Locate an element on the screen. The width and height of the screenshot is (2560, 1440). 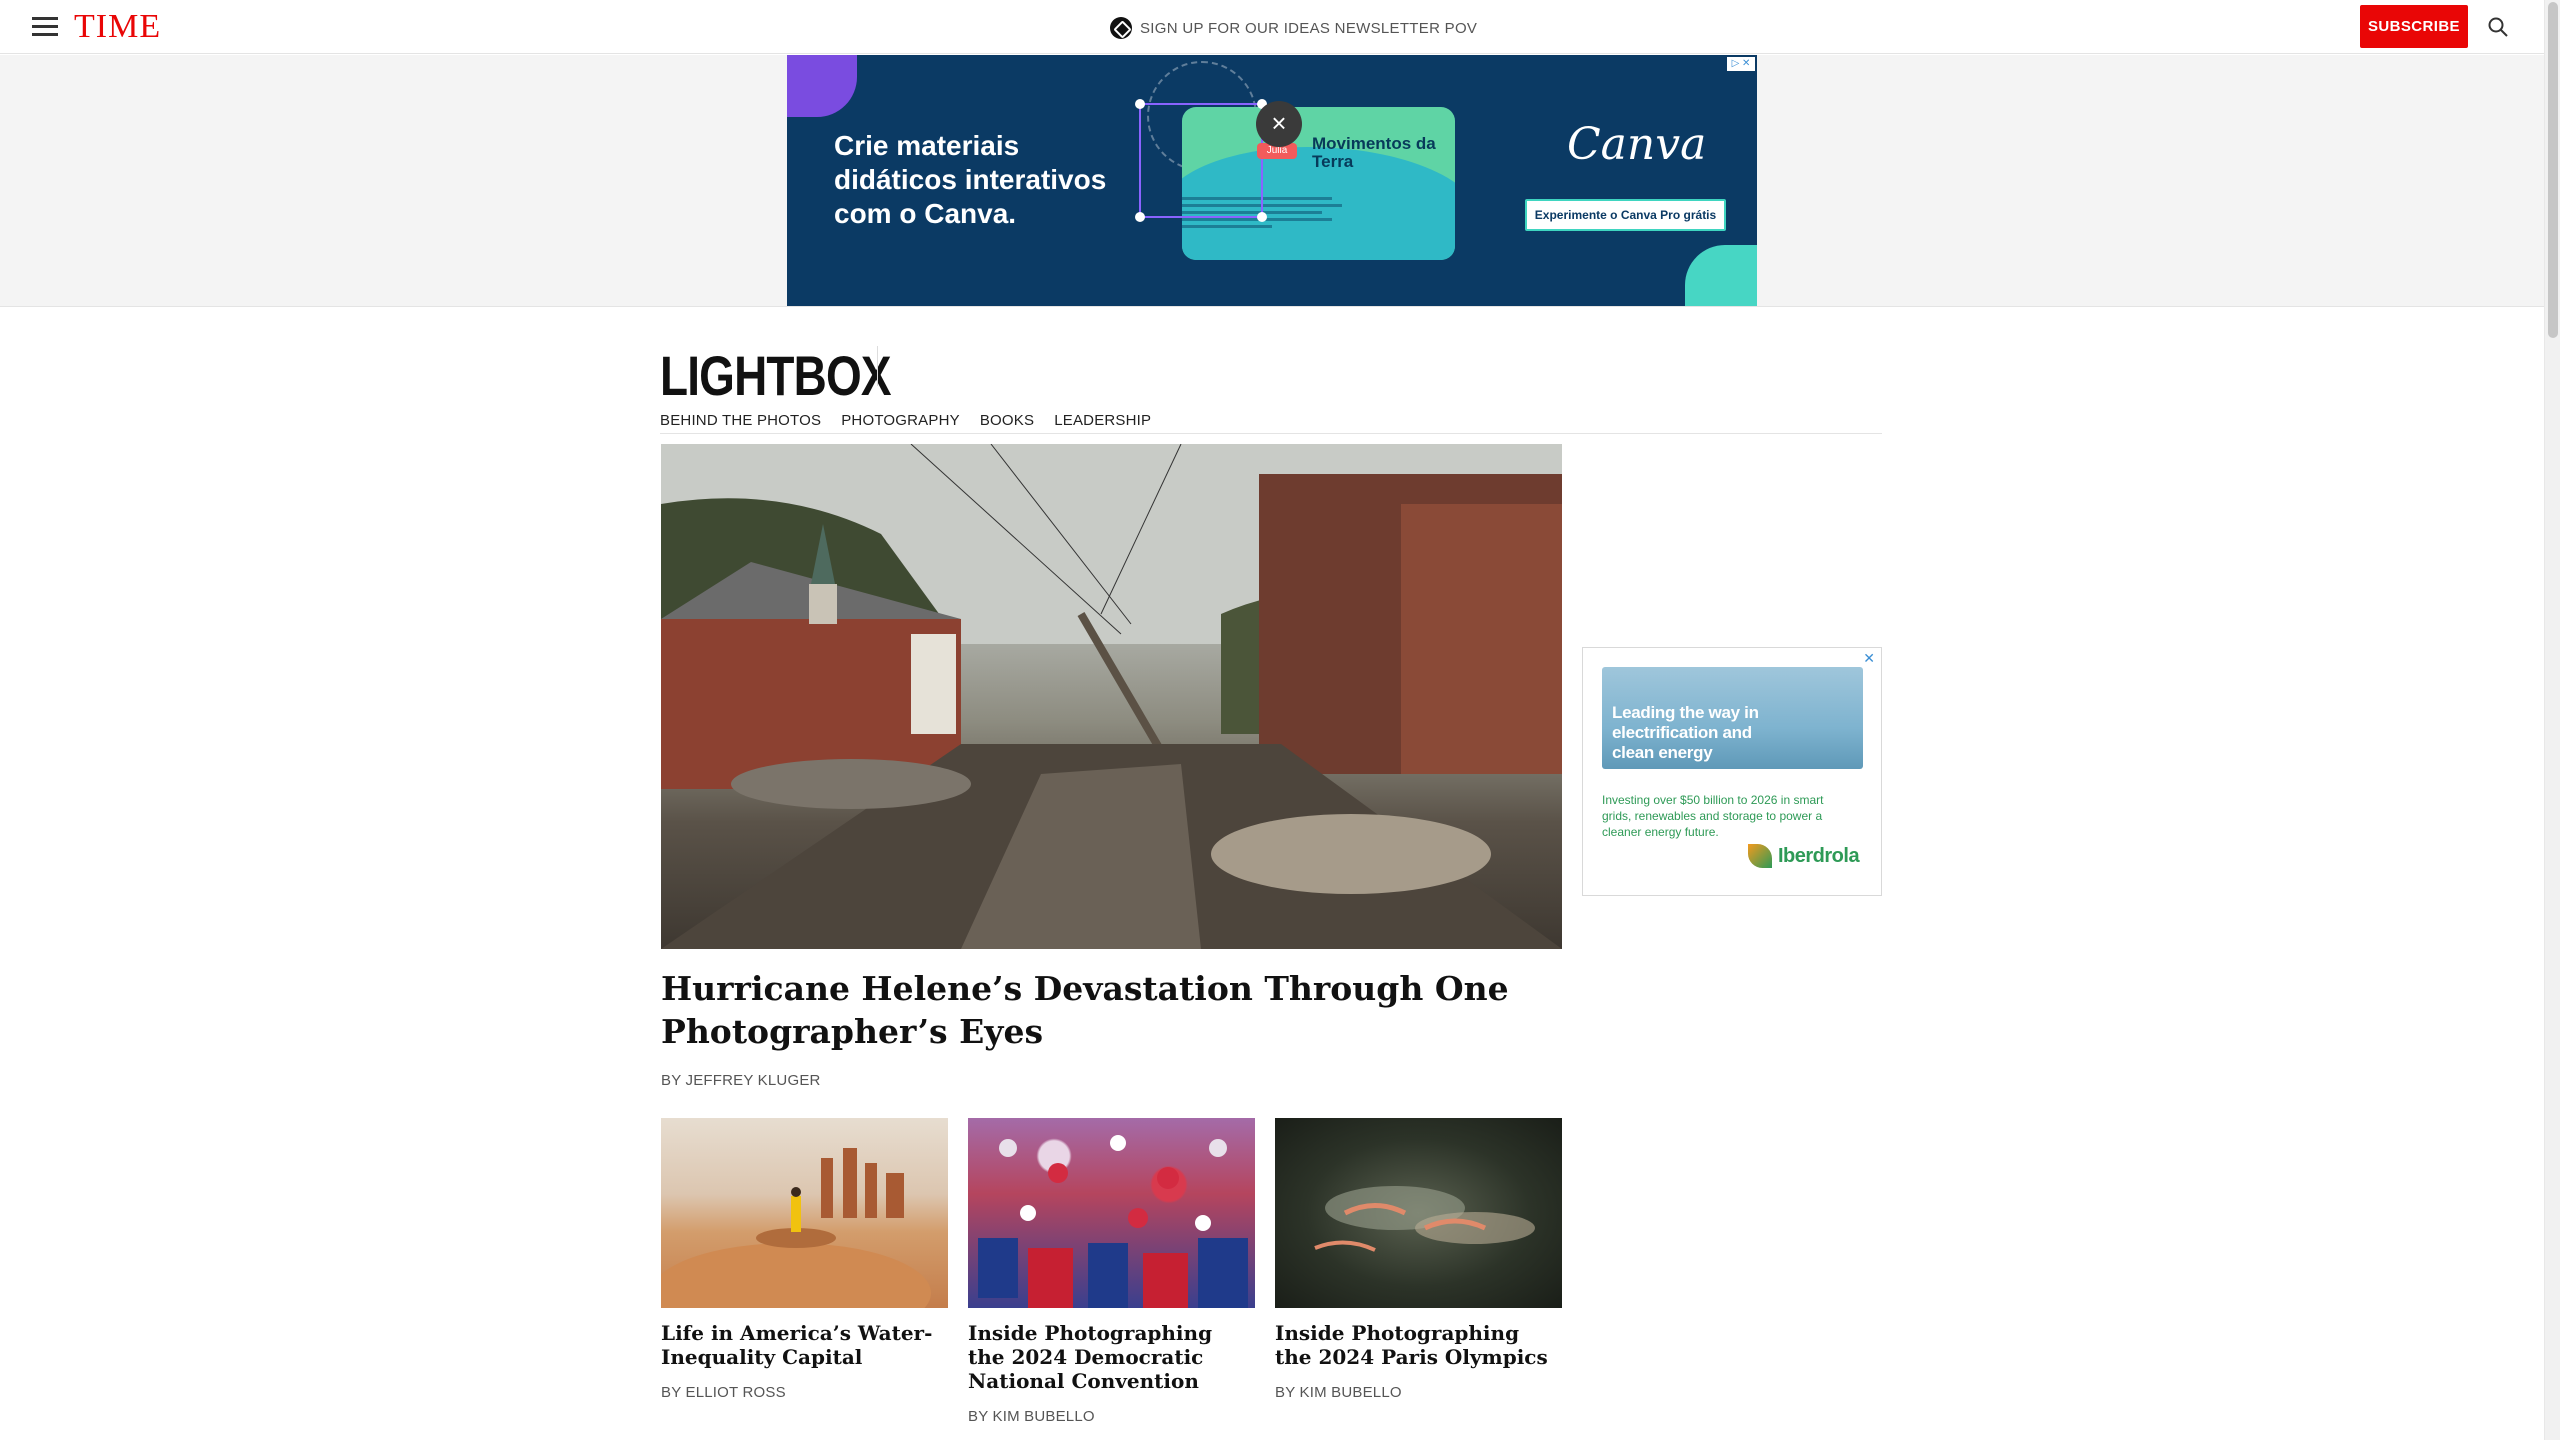
scrollbar is located at coordinates (2552, 720).